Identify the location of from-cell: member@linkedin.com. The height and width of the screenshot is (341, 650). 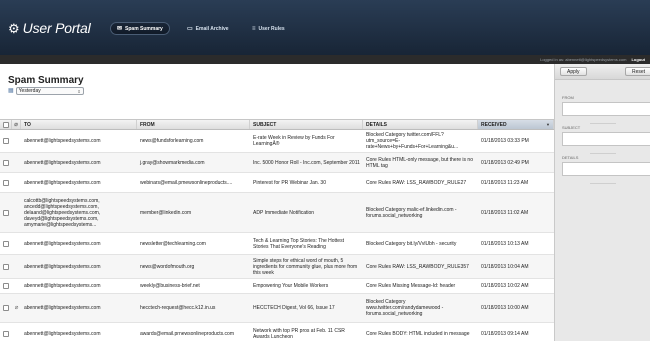
(166, 212).